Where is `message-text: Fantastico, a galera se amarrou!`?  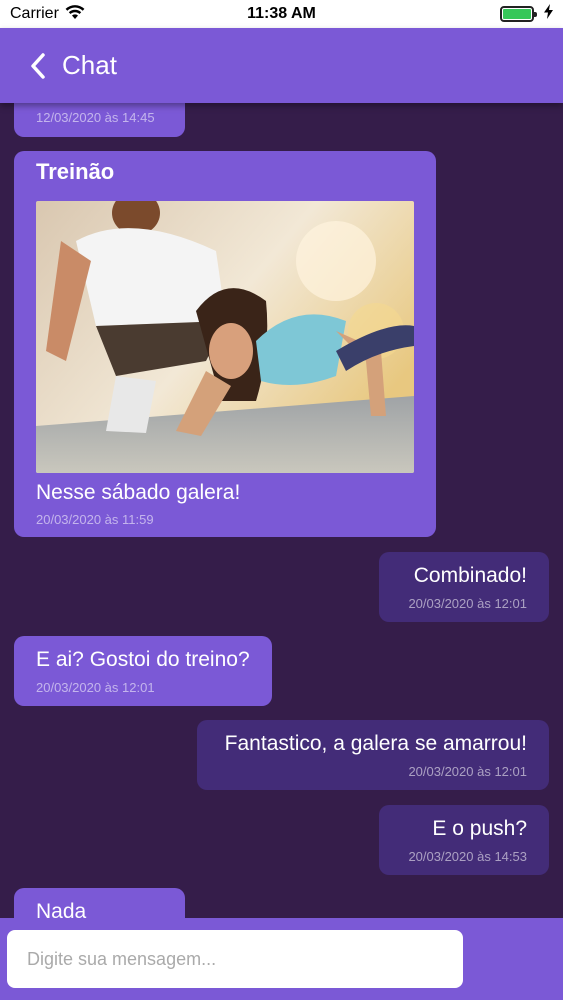
message-text: Fantastico, a galera se amarrou! is located at coordinates (375, 743).